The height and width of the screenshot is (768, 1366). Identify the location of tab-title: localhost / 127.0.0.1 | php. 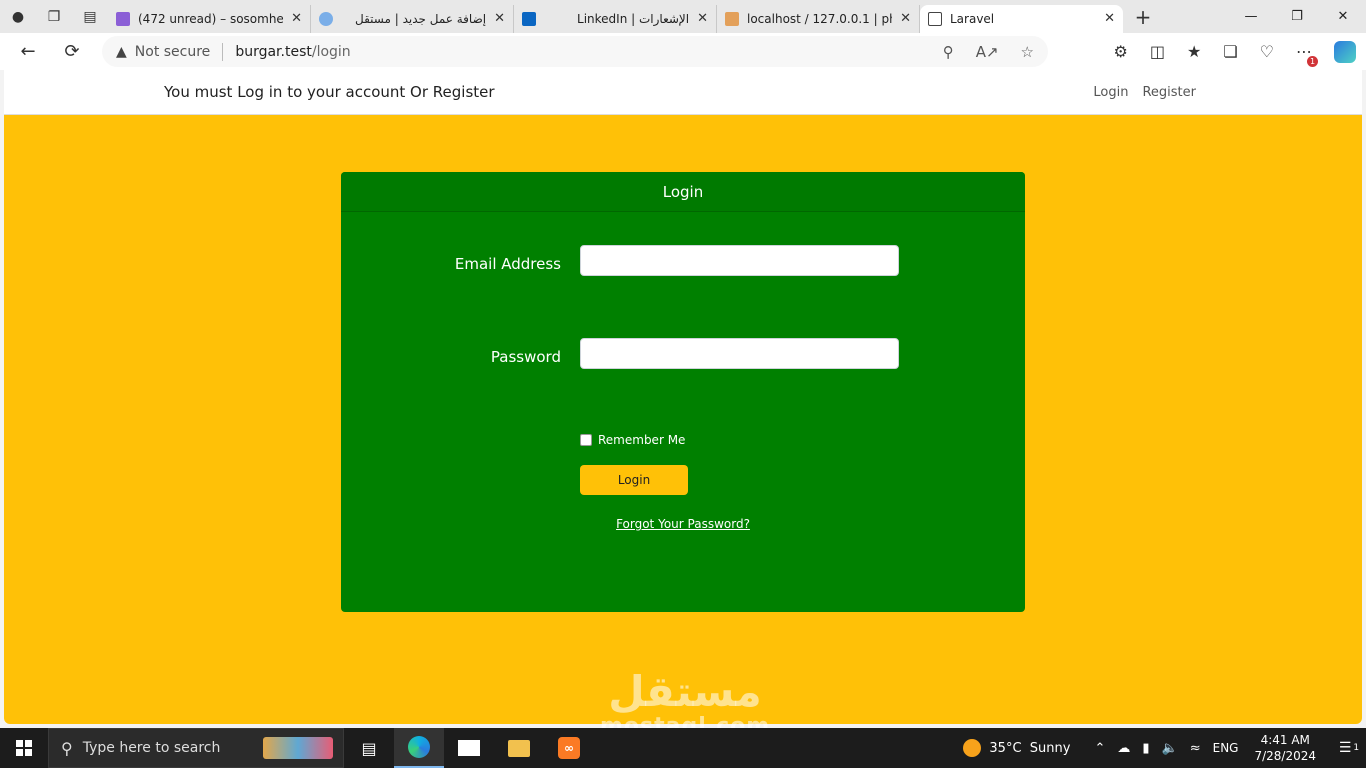
(820, 18).